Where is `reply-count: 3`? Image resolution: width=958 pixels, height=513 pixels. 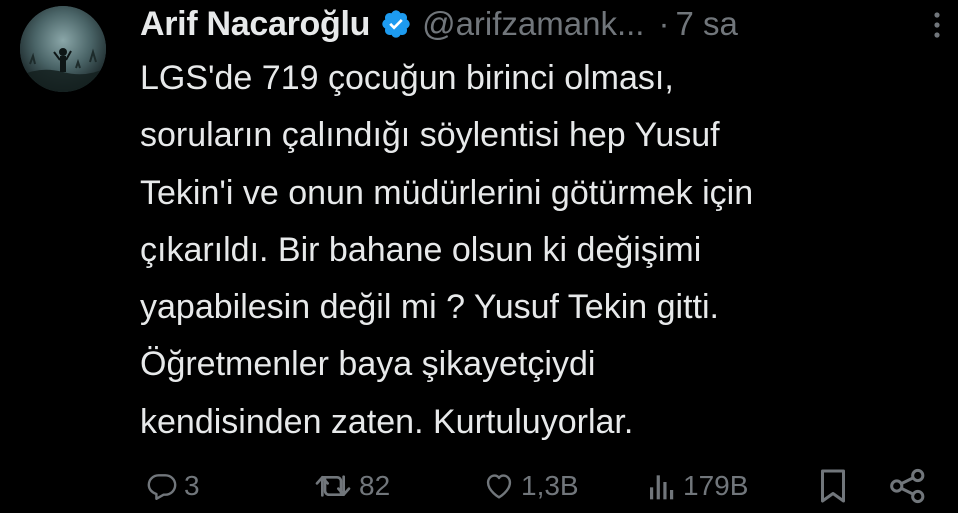
reply-count: 3 is located at coordinates (192, 485).